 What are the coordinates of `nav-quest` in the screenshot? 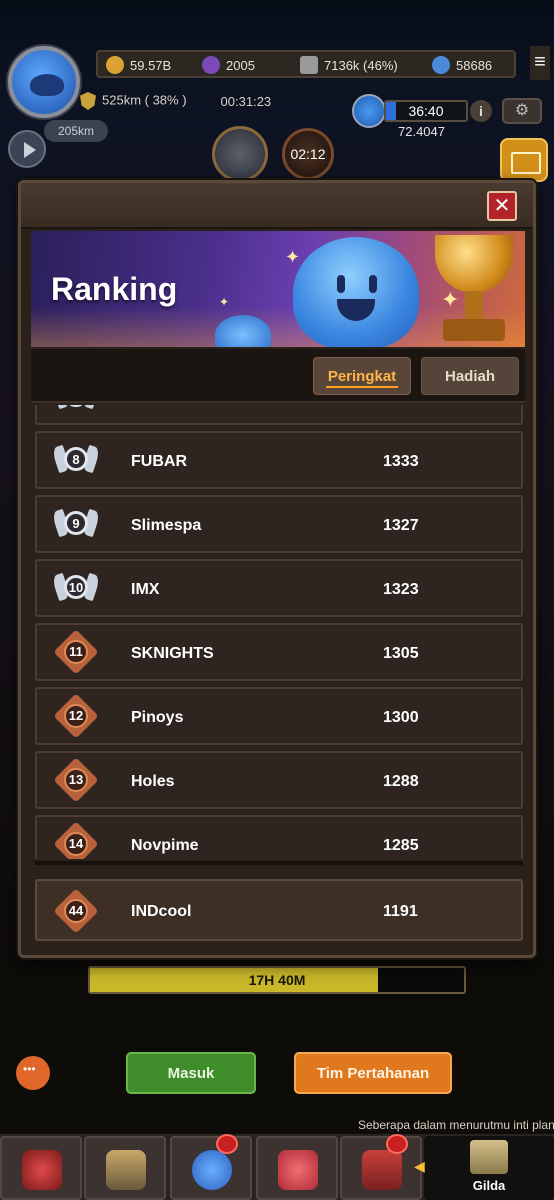 It's located at (381, 1167).